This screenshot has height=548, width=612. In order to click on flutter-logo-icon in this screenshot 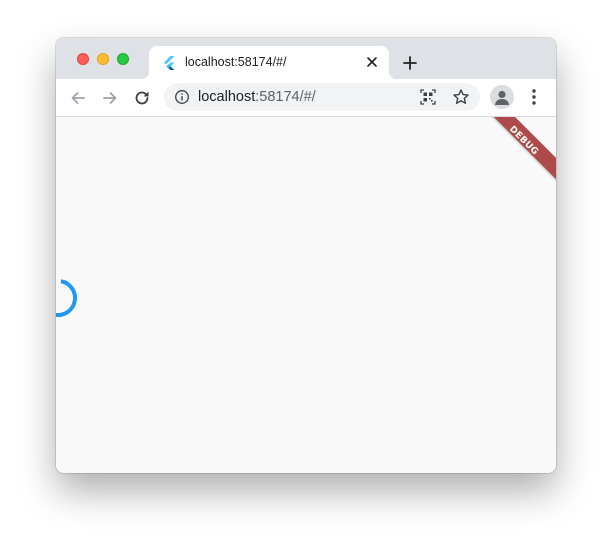, I will do `click(169, 63)`.